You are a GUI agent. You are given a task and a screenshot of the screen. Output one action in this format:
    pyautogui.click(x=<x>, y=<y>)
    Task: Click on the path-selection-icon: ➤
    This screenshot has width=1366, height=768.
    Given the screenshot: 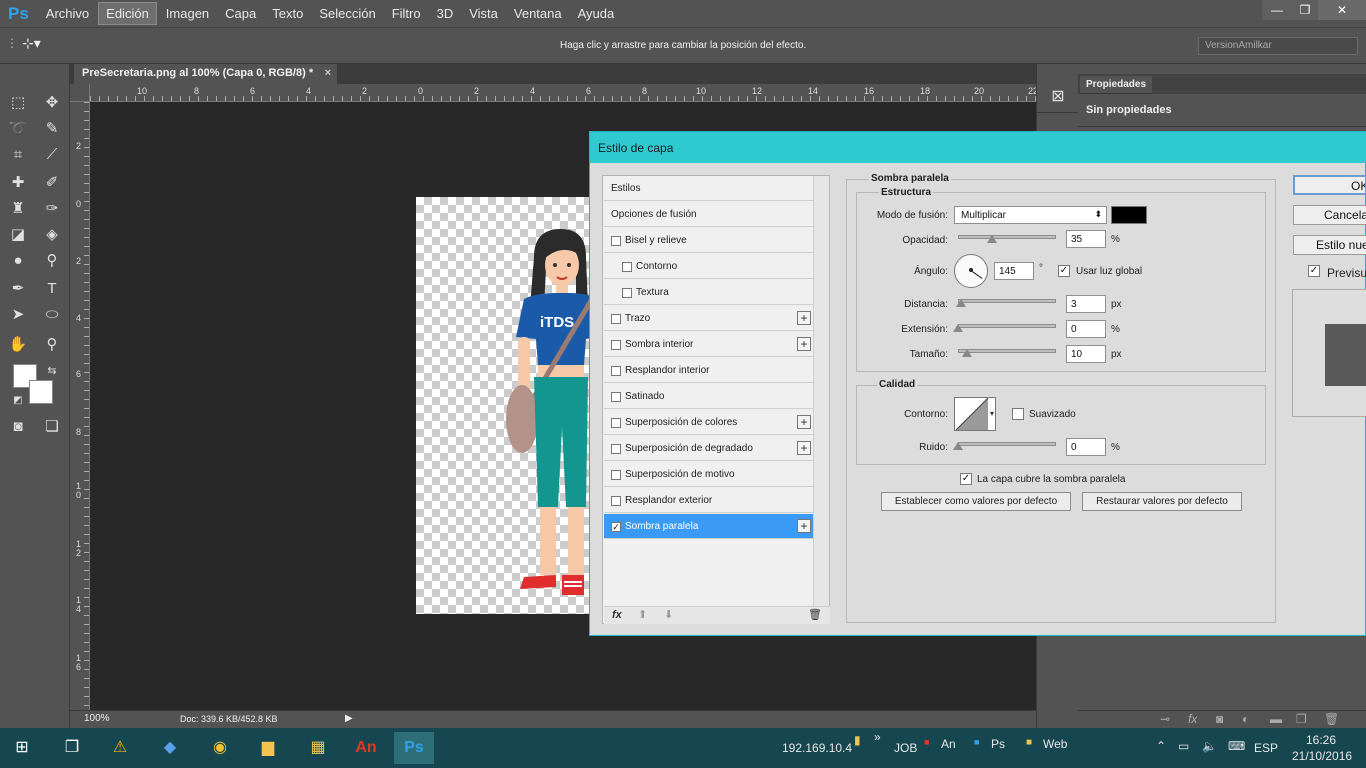 What is the action you would take?
    pyautogui.click(x=18, y=315)
    